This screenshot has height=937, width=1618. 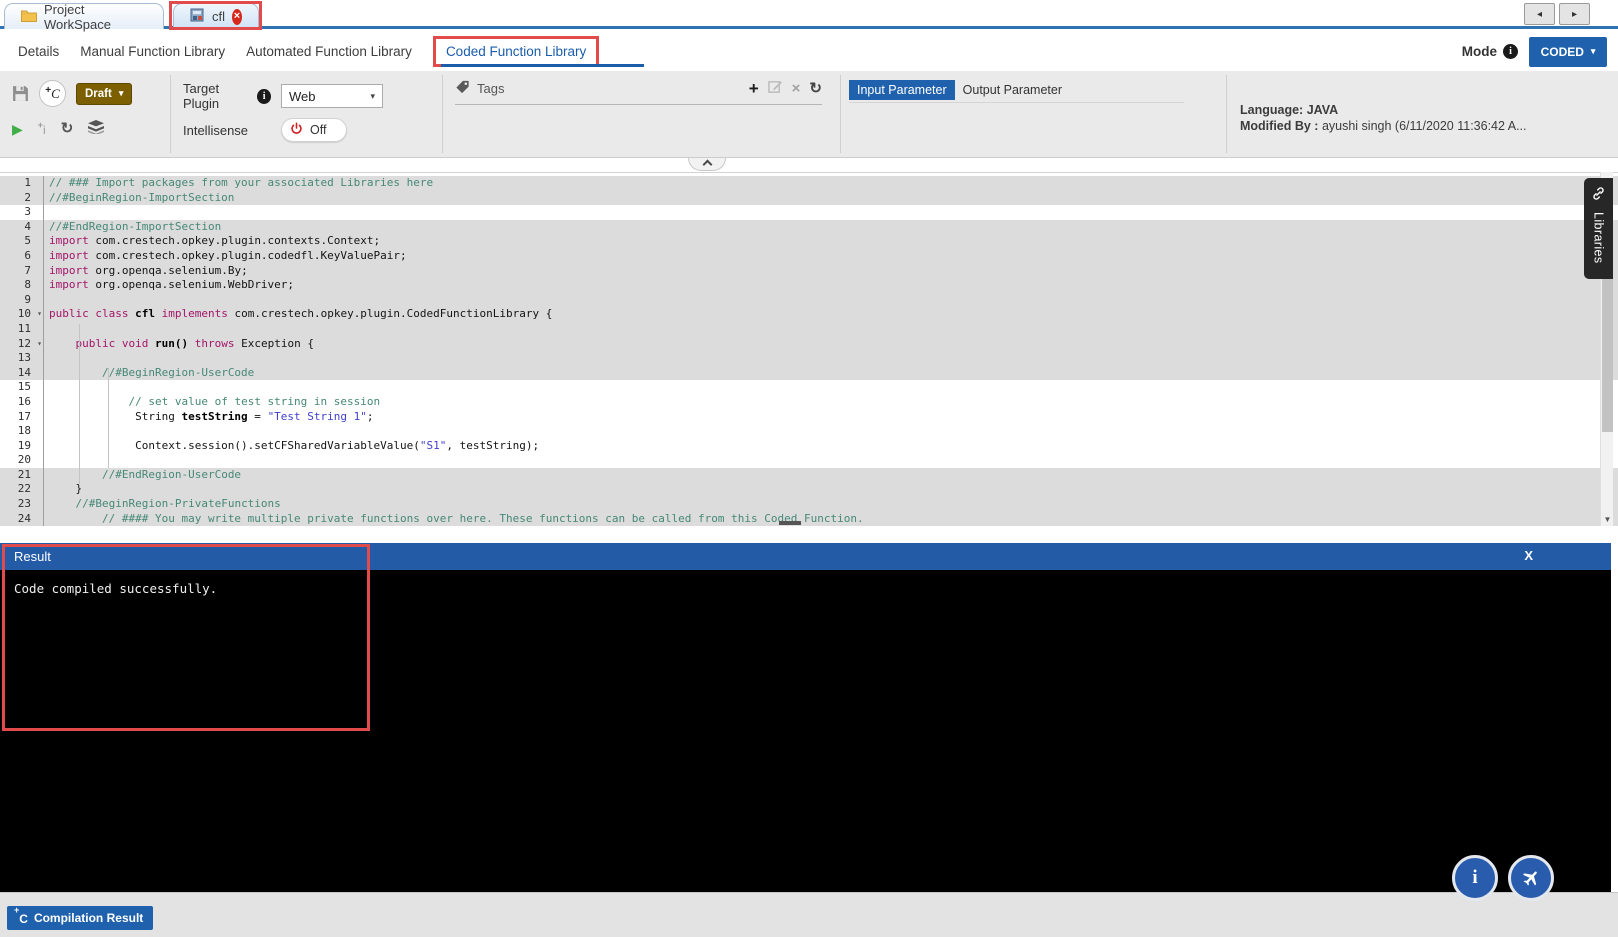 What do you see at coordinates (1607, 347) in the screenshot?
I see `vertical-scrollbar-thumb` at bounding box center [1607, 347].